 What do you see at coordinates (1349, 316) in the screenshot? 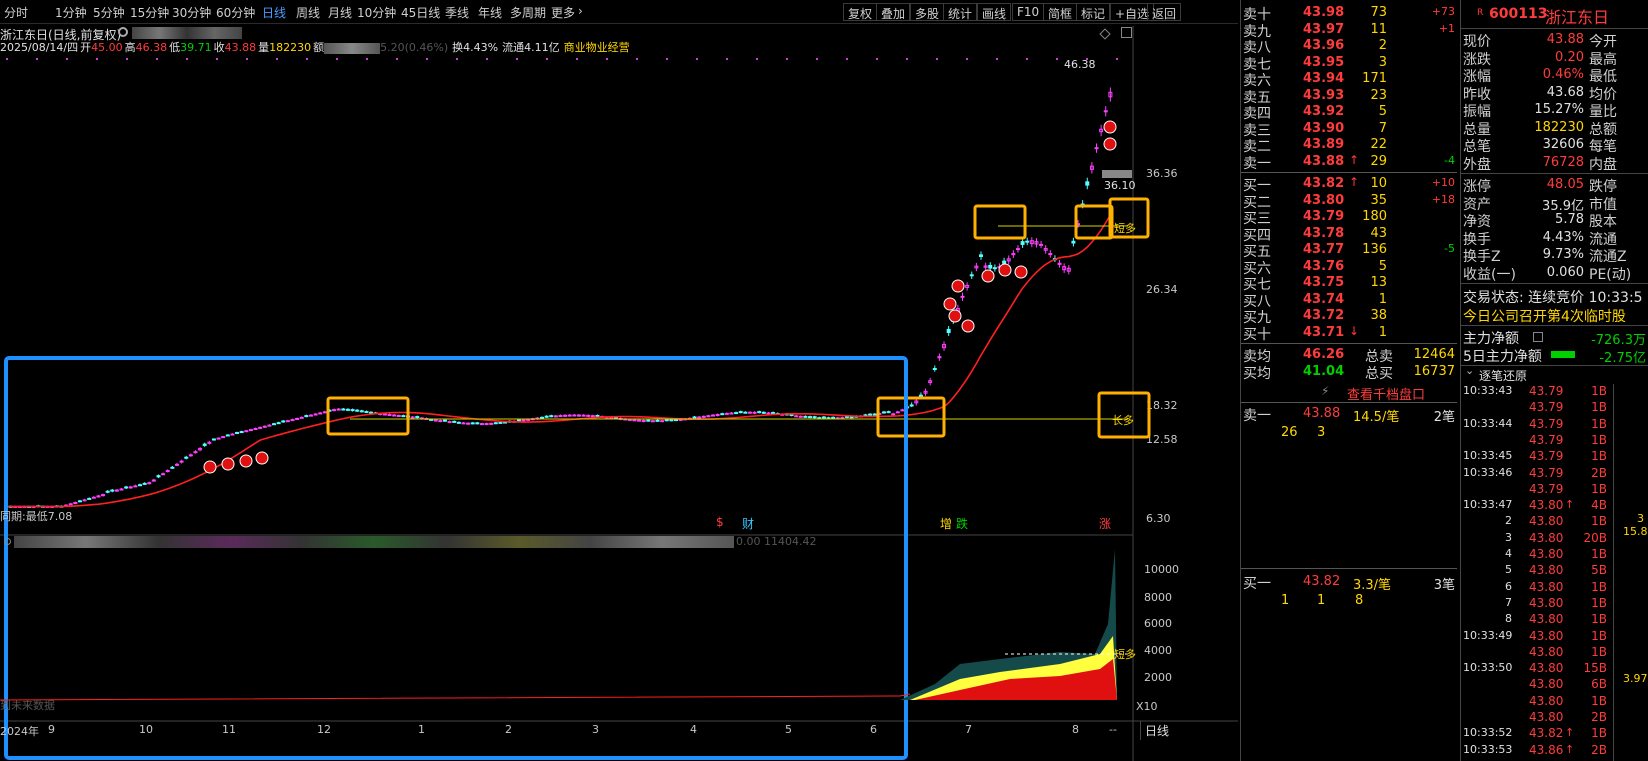
I see `bid-row: 买九 43.72 38` at bounding box center [1349, 316].